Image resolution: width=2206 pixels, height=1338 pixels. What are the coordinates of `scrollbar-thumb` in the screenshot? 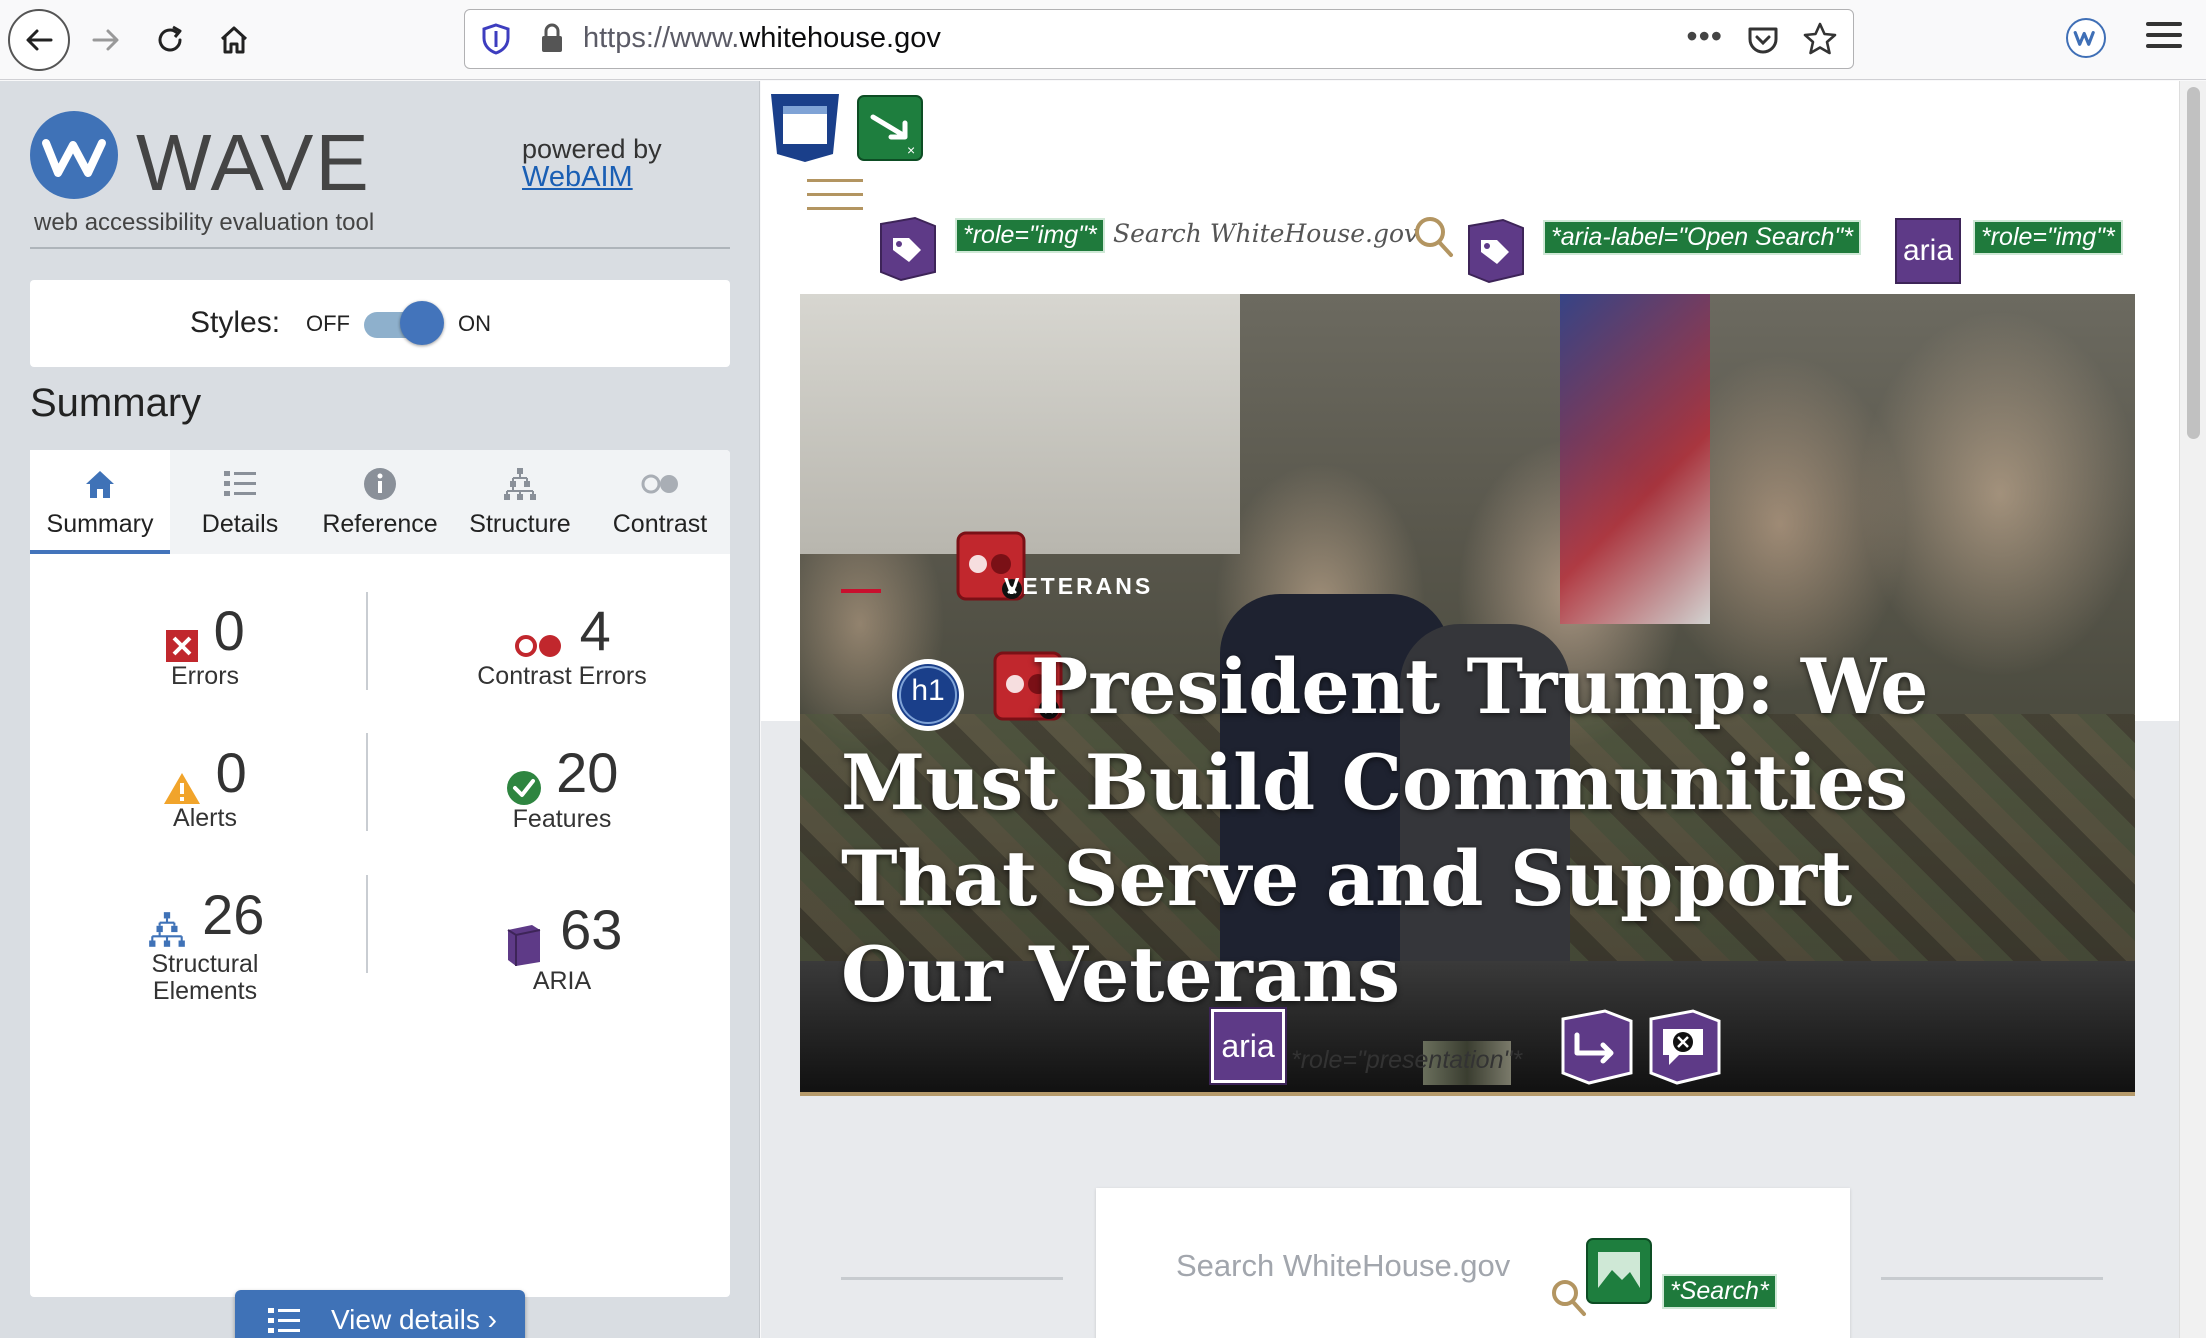 It's located at (2193, 263).